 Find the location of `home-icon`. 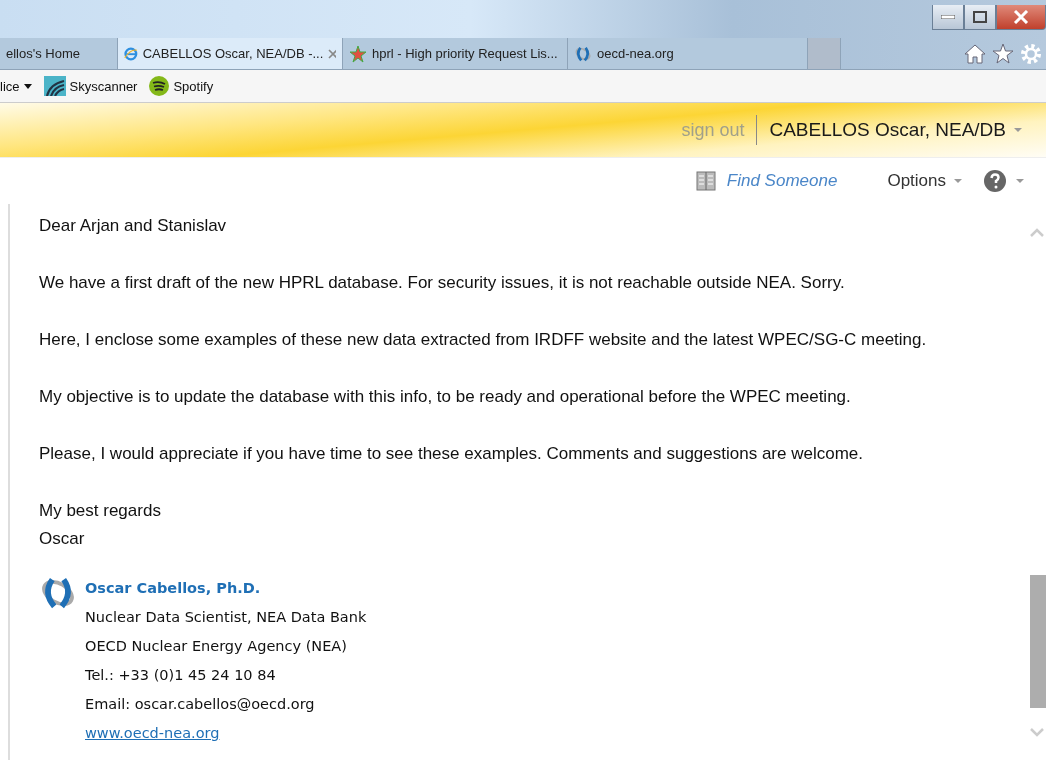

home-icon is located at coordinates (975, 53).